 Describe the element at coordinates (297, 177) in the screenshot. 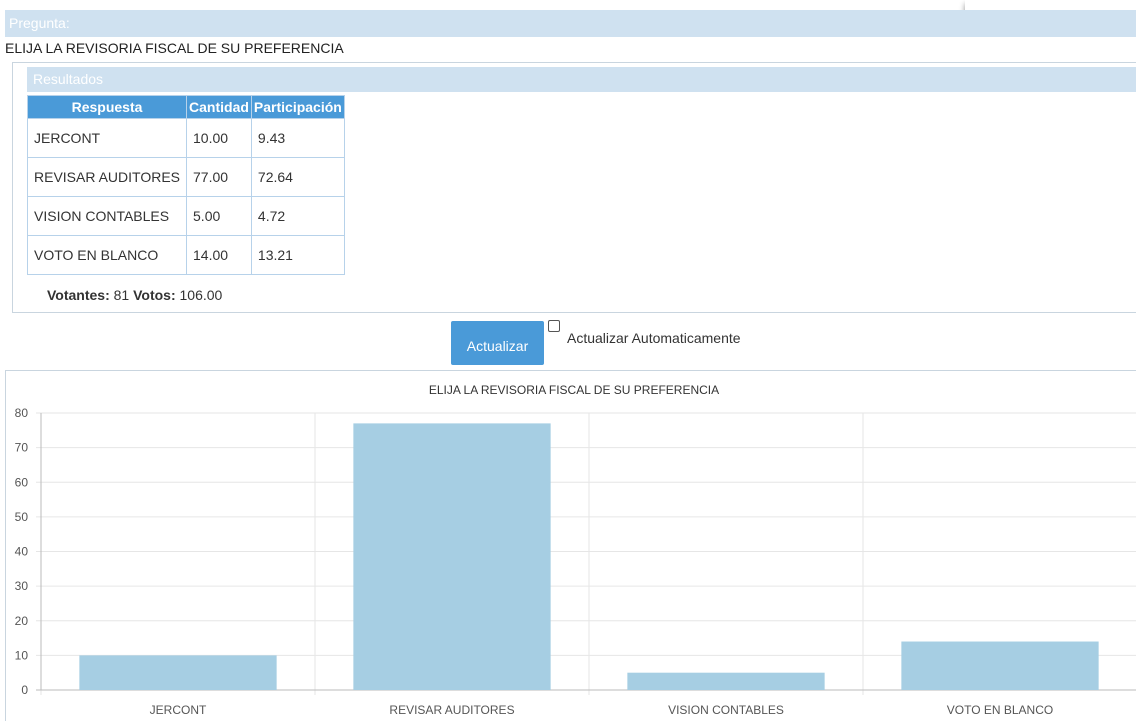

I see `participation-cell: 72.64` at that location.